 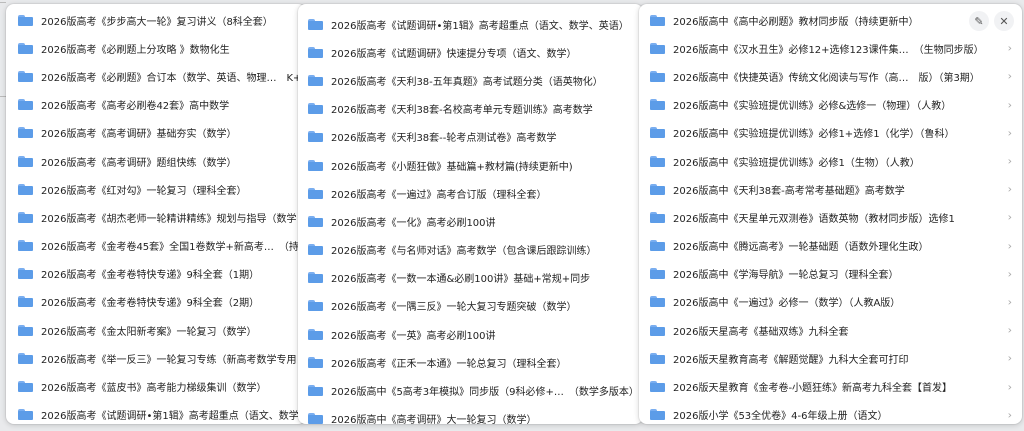 I want to click on folder-item-label: 2026版高考《天利38套-名校高考单元专题训练》高考数学, so click(x=462, y=111).